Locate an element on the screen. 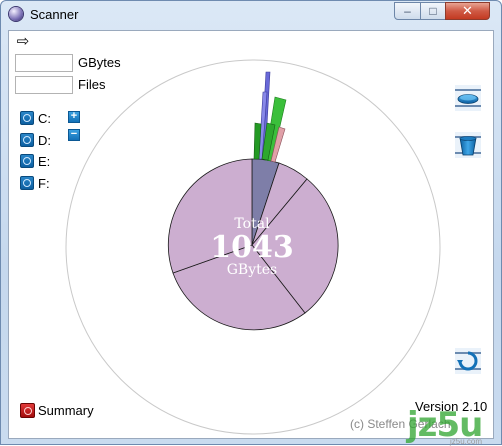 This screenshot has width=502, height=446. refresh-icon is located at coordinates (468, 361).